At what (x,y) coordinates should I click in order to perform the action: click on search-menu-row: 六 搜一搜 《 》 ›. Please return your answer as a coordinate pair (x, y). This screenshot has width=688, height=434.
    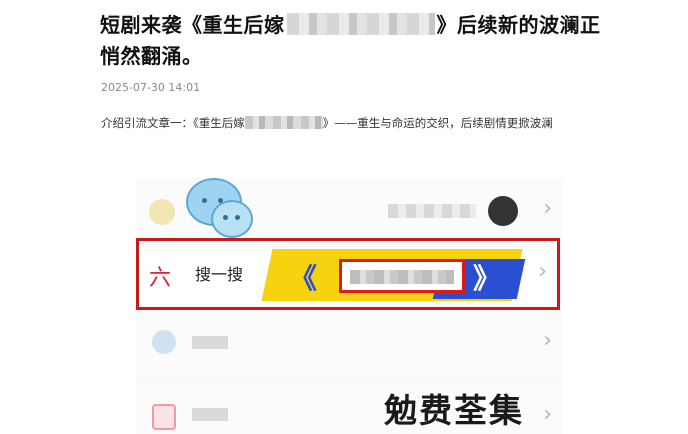
    Looking at the image, I should click on (348, 274).